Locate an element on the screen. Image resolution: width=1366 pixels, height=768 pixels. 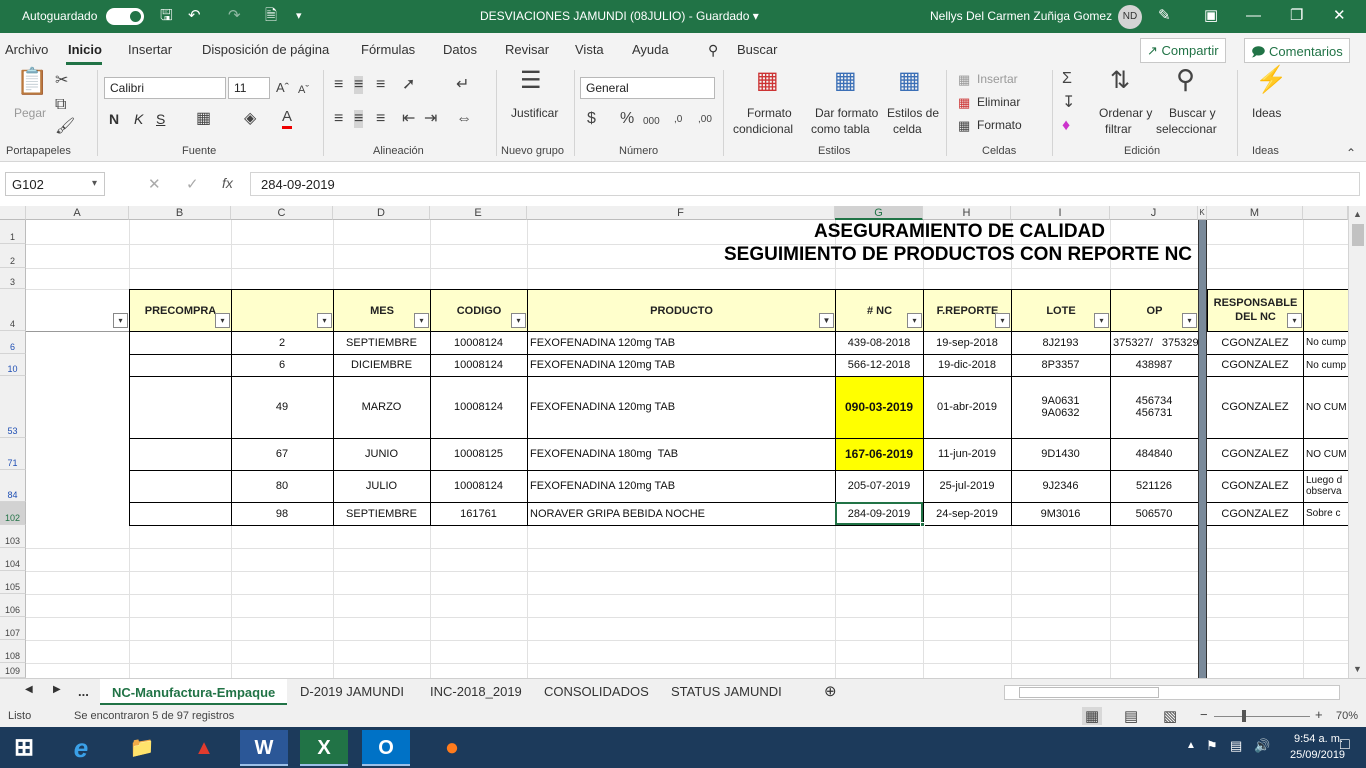
cell: 49 is located at coordinates (282, 407).